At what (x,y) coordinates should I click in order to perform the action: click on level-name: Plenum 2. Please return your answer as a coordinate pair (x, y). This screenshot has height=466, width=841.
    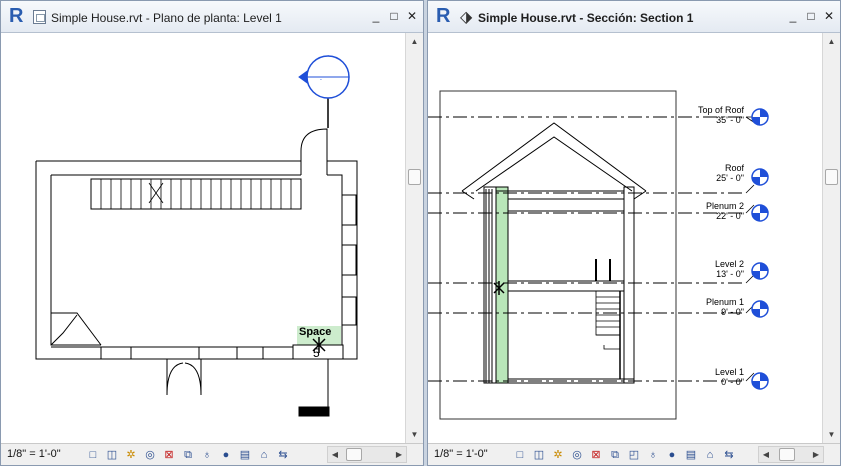
    Looking at the image, I should click on (725, 206).